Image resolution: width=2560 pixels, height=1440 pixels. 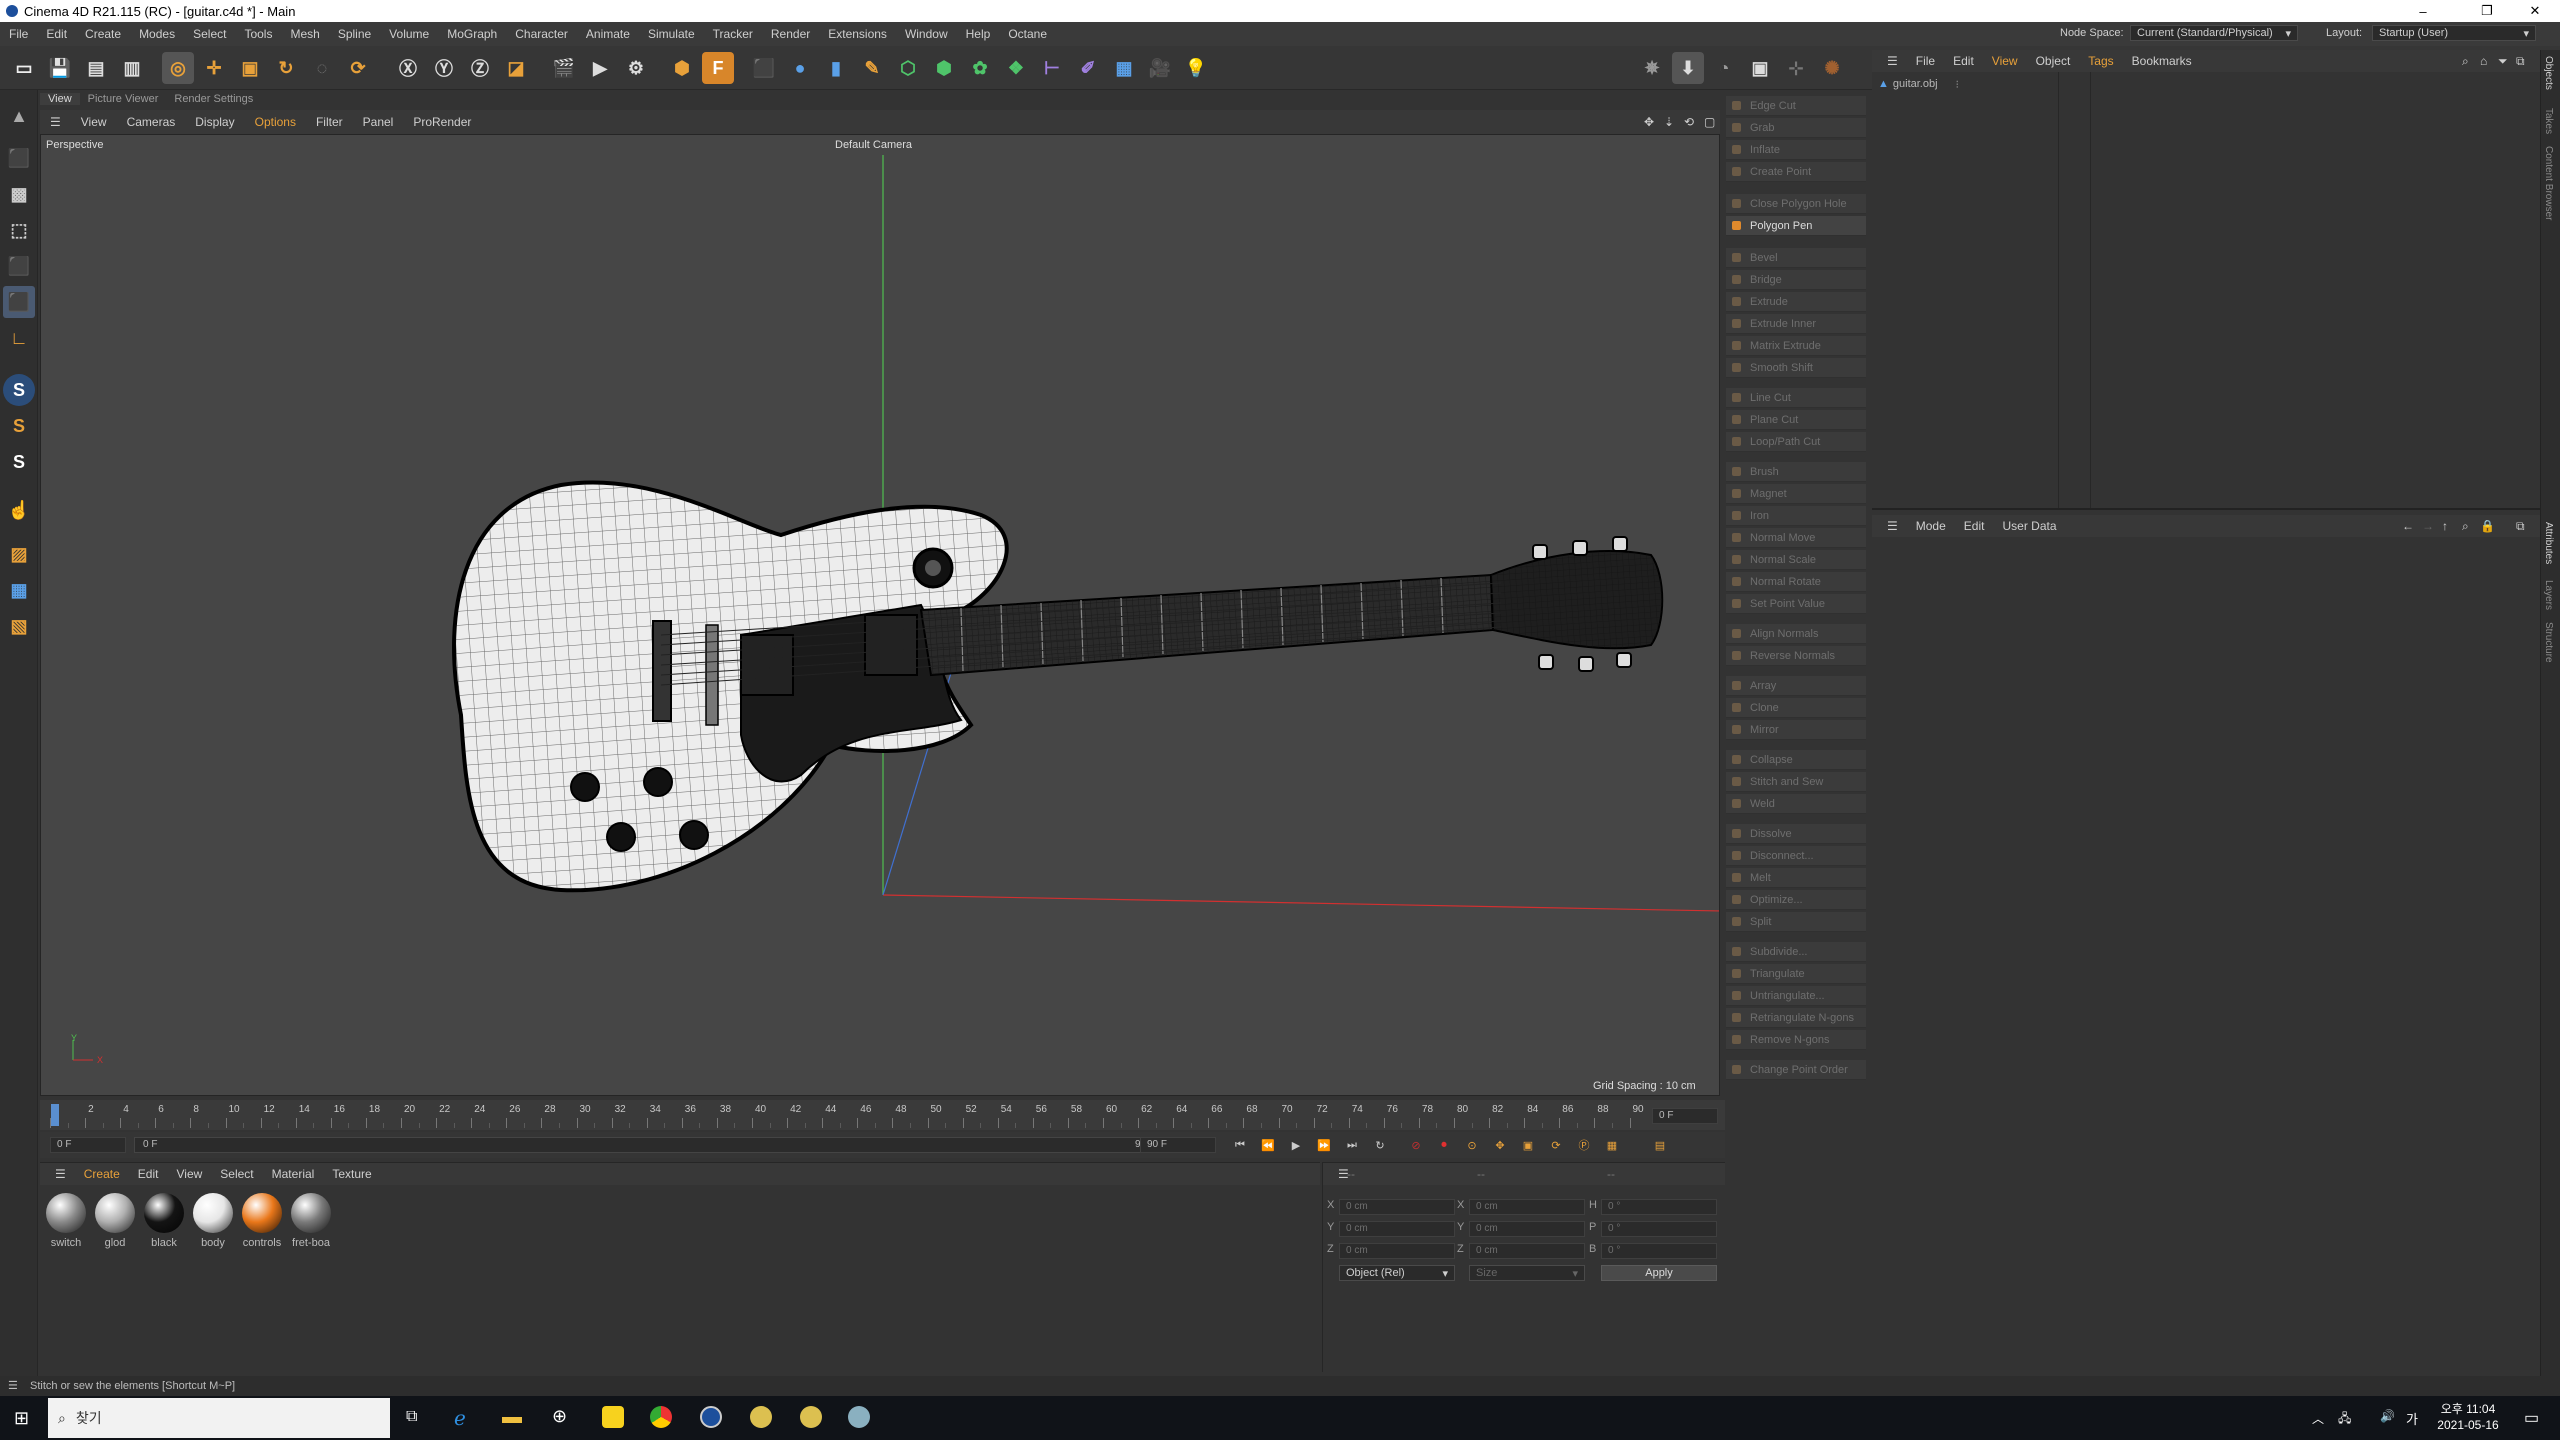 What do you see at coordinates (2548, 642) in the screenshot?
I see `side-tab-structure: Structure` at bounding box center [2548, 642].